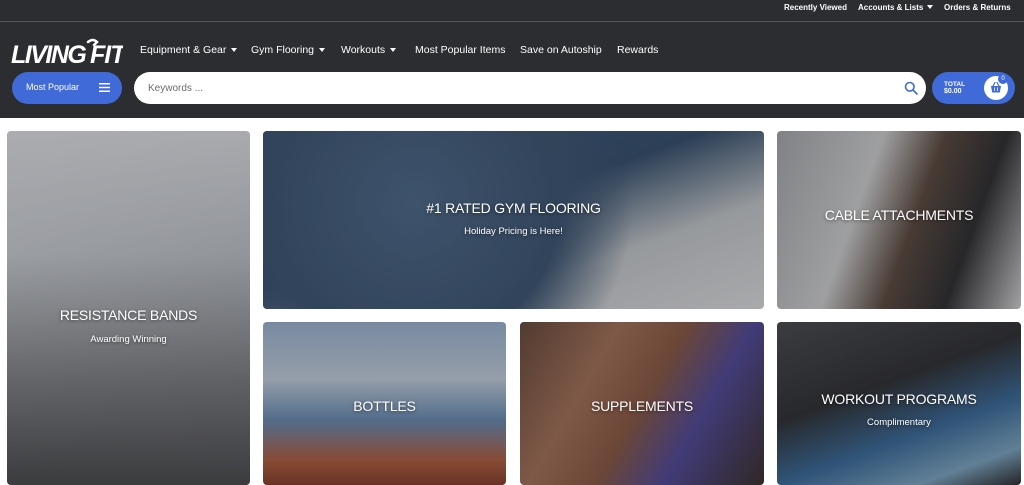 This screenshot has height=485, width=1024. What do you see at coordinates (899, 215) in the screenshot?
I see `tile-title: CABLE ATTACHMENTS` at bounding box center [899, 215].